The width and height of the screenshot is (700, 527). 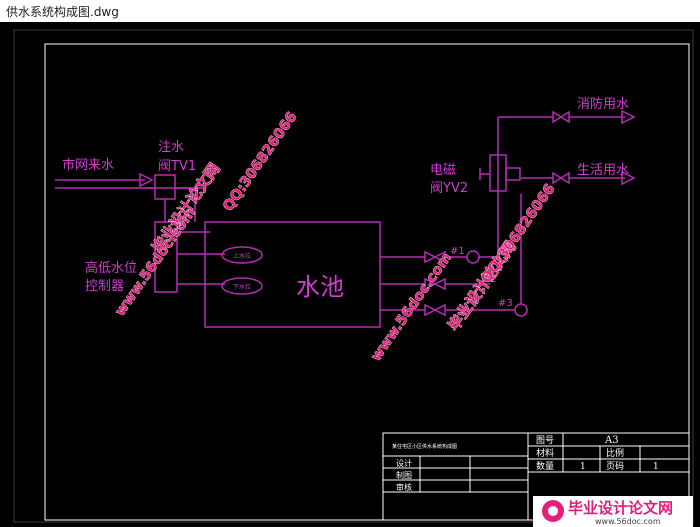 I want to click on solenoid-label-1: 电磁, so click(x=443, y=170).